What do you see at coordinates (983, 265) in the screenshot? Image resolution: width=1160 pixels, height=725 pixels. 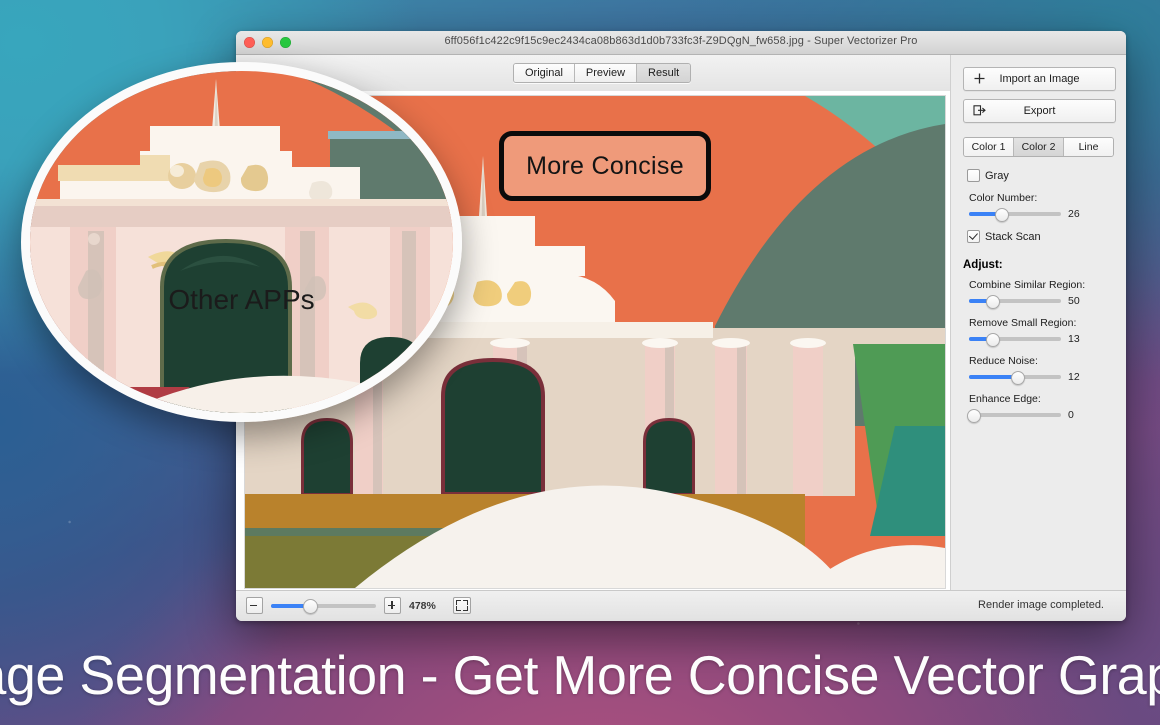 I see `adjust-heading: Adjust:` at bounding box center [983, 265].